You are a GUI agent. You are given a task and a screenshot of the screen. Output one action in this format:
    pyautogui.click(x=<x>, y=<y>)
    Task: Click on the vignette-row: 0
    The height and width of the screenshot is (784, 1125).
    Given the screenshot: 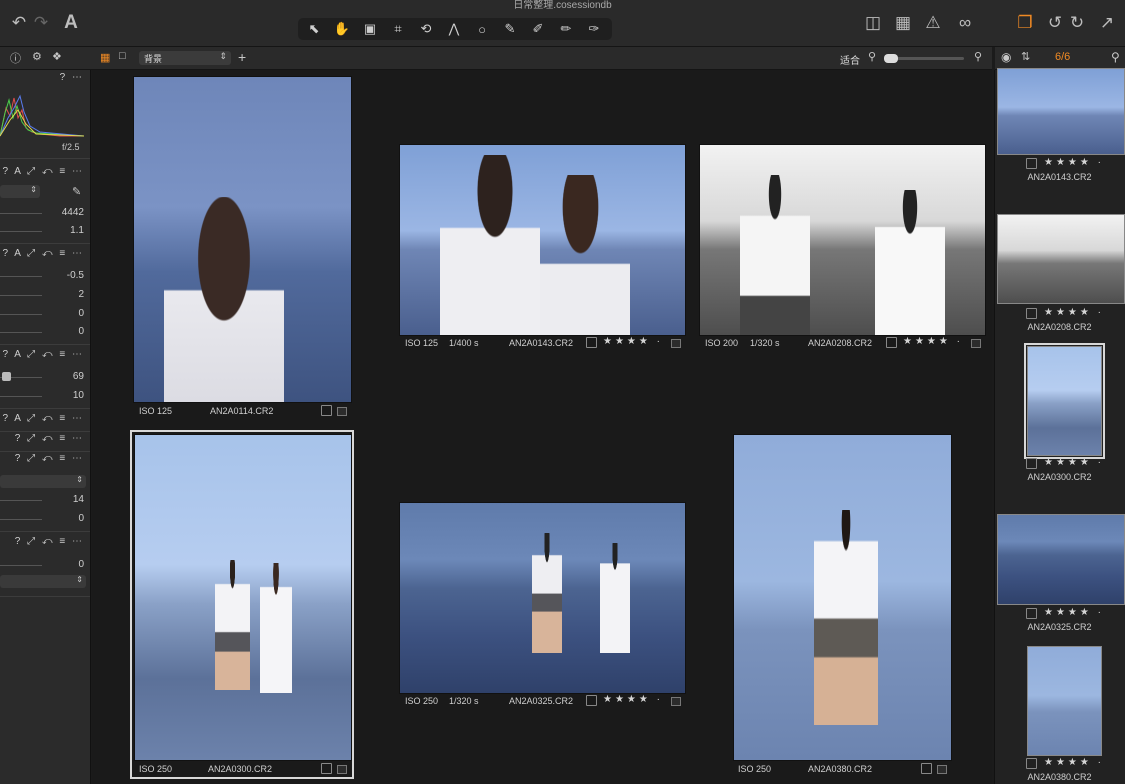 What is the action you would take?
    pyautogui.click(x=45, y=565)
    